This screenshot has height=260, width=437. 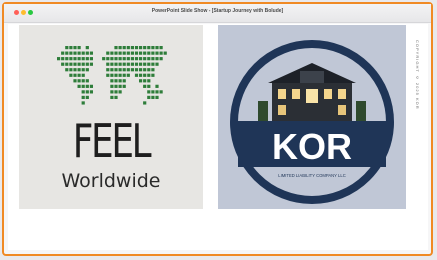 What do you see at coordinates (312, 175) in the screenshot?
I see `kor-subtitle-text: LIMITED LIABILITY COMPANY LLC` at bounding box center [312, 175].